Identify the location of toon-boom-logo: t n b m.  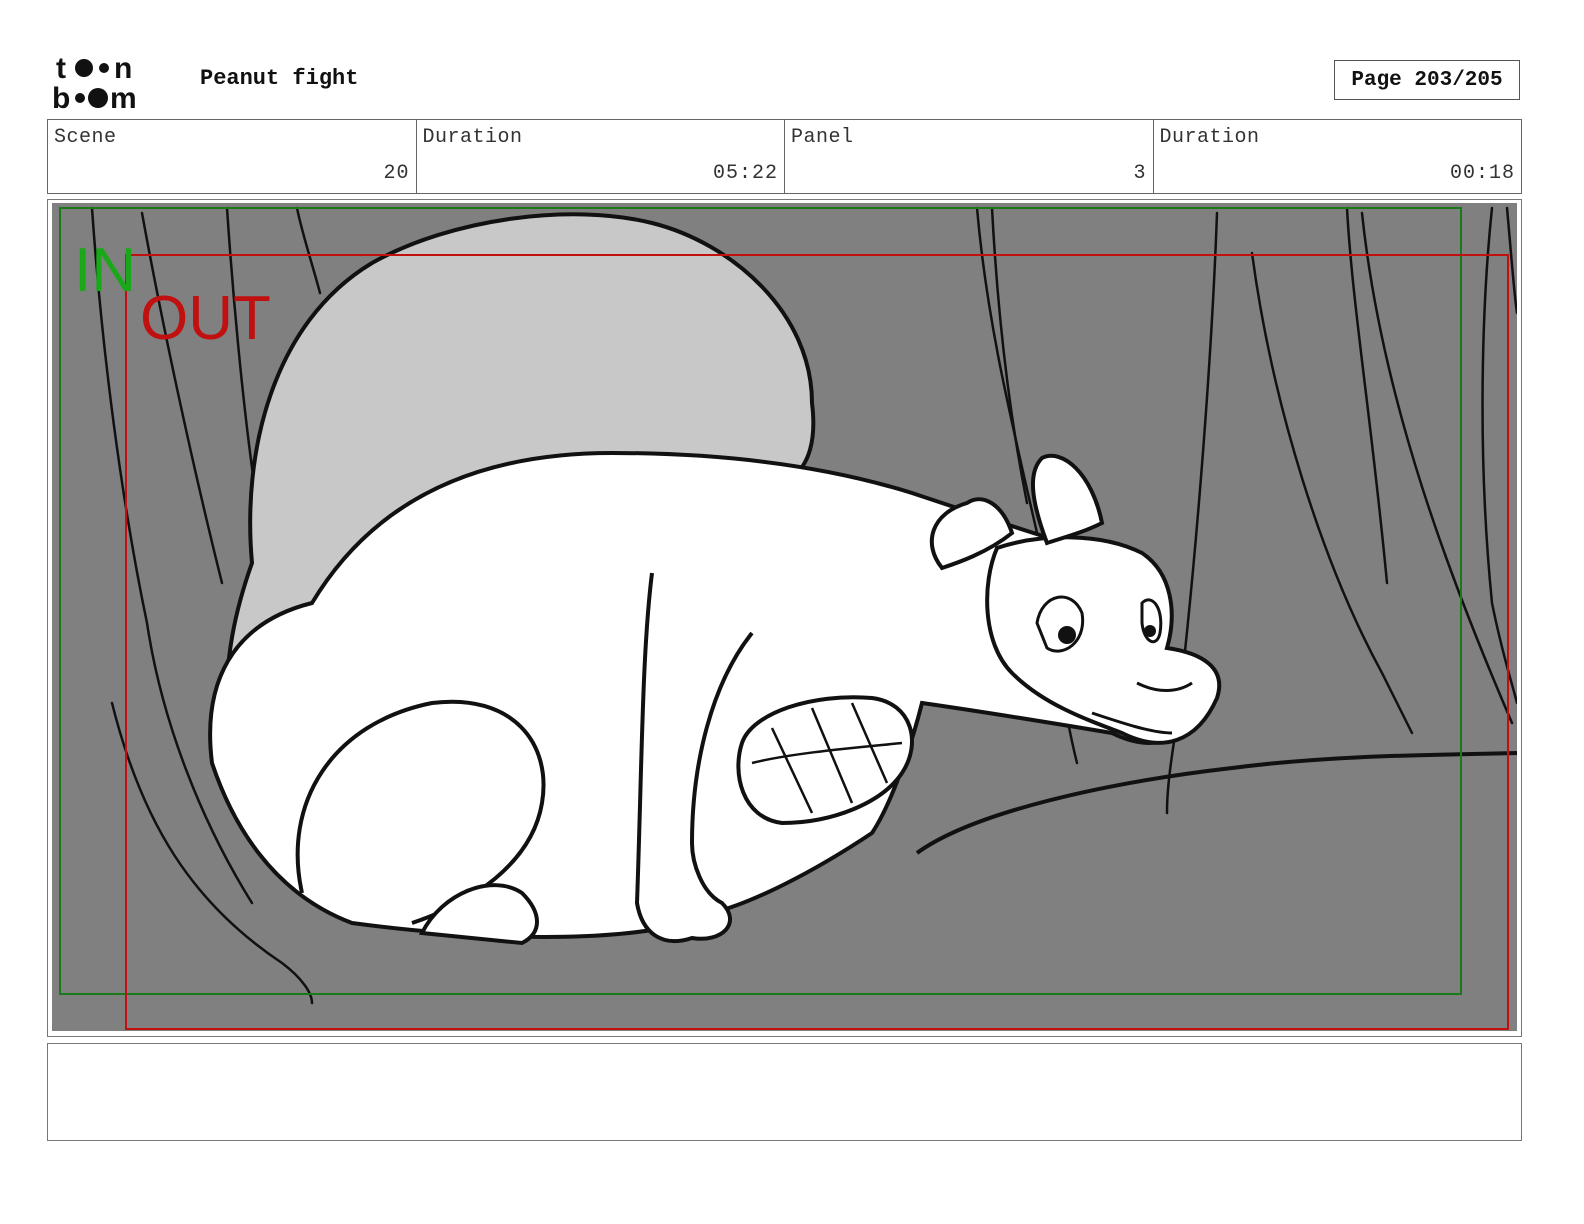
(94, 82).